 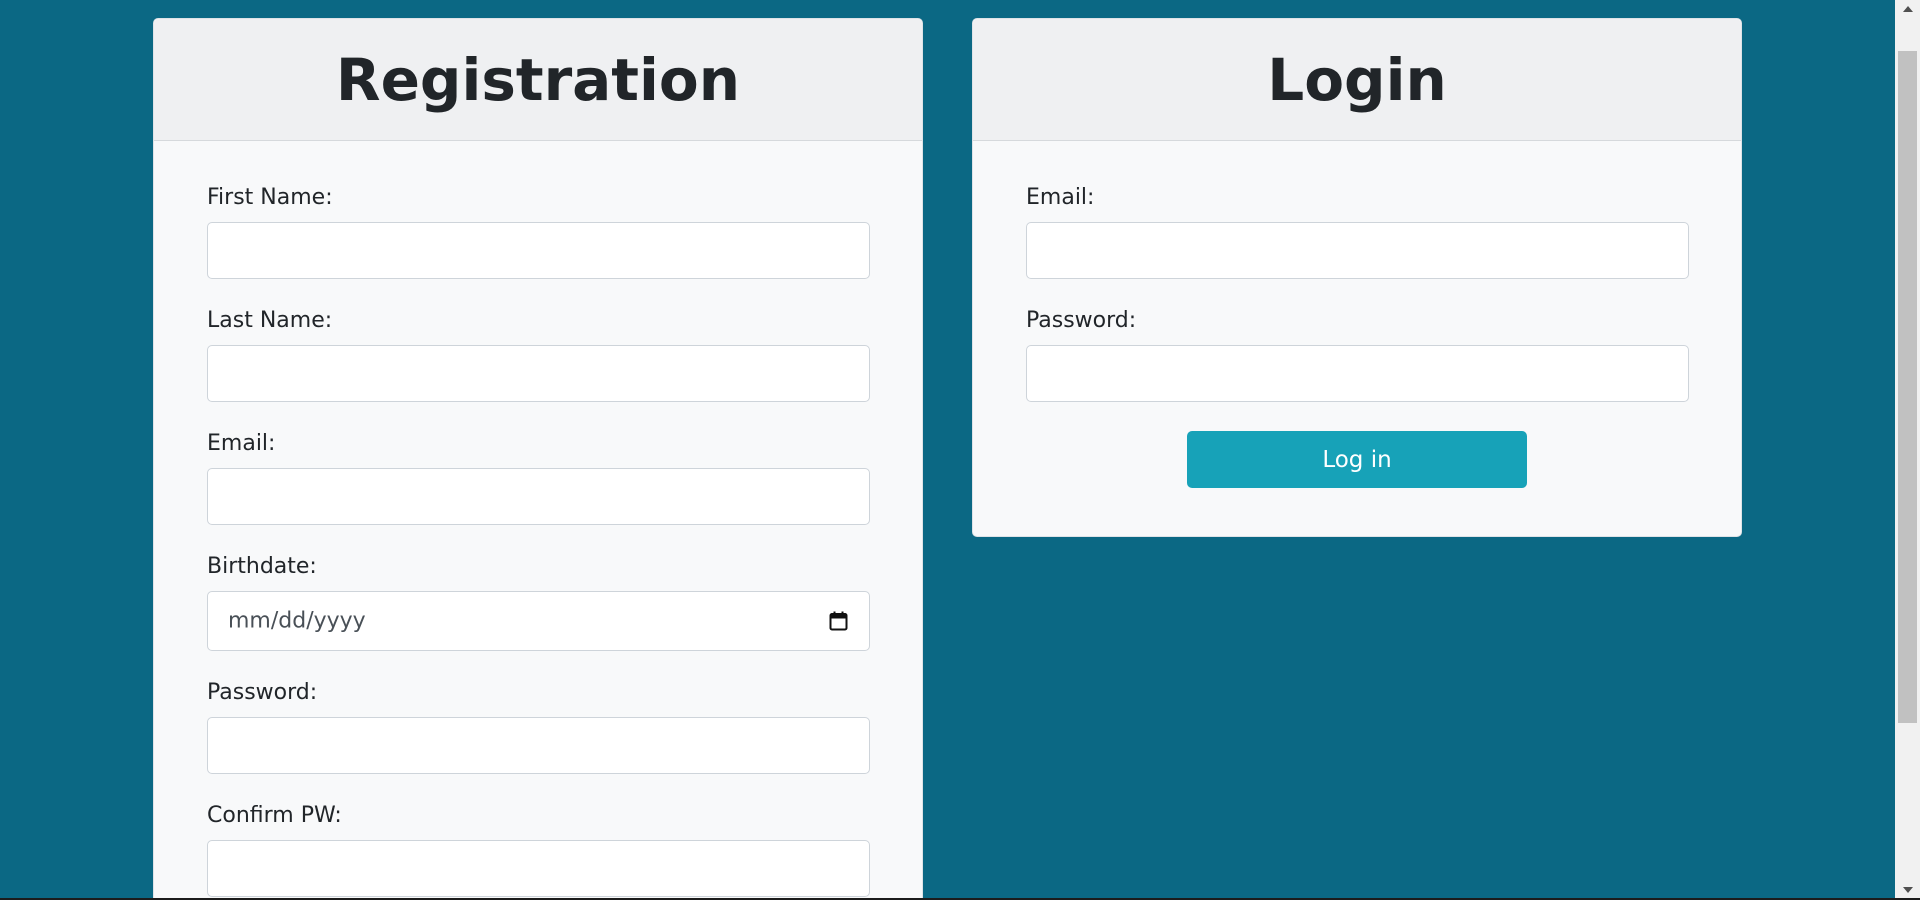 What do you see at coordinates (270, 320) in the screenshot?
I see `last-name-label: Last Name:` at bounding box center [270, 320].